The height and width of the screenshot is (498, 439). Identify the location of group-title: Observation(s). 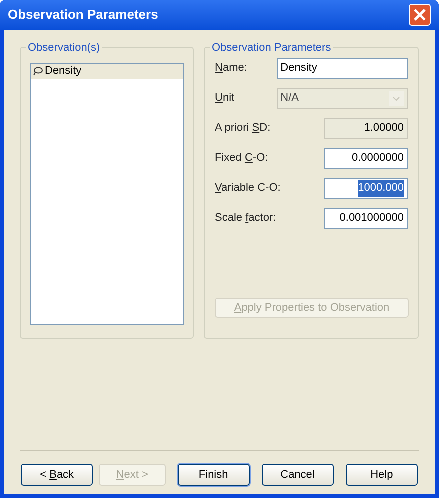
(64, 48).